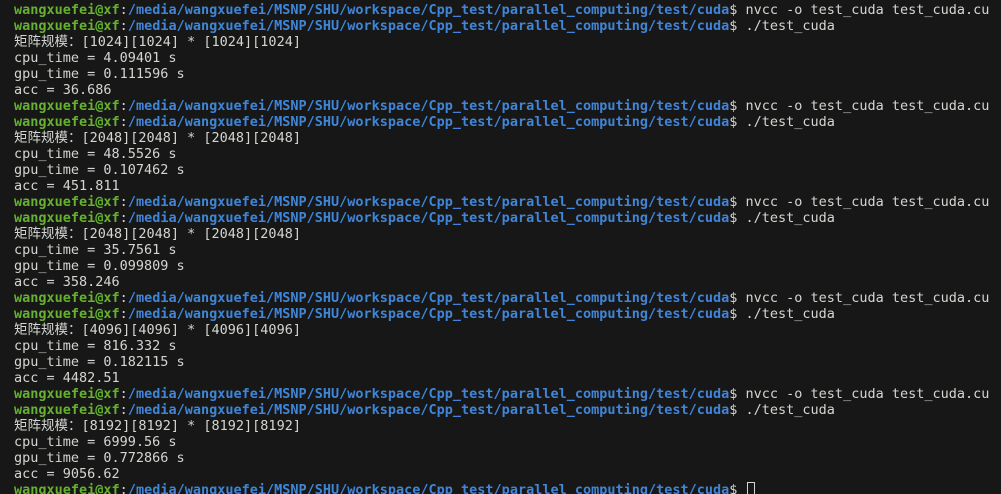 This screenshot has width=1001, height=494. I want to click on output-text: 矩阵规模：[1024][1024] * [1024][1024], so click(157, 42).